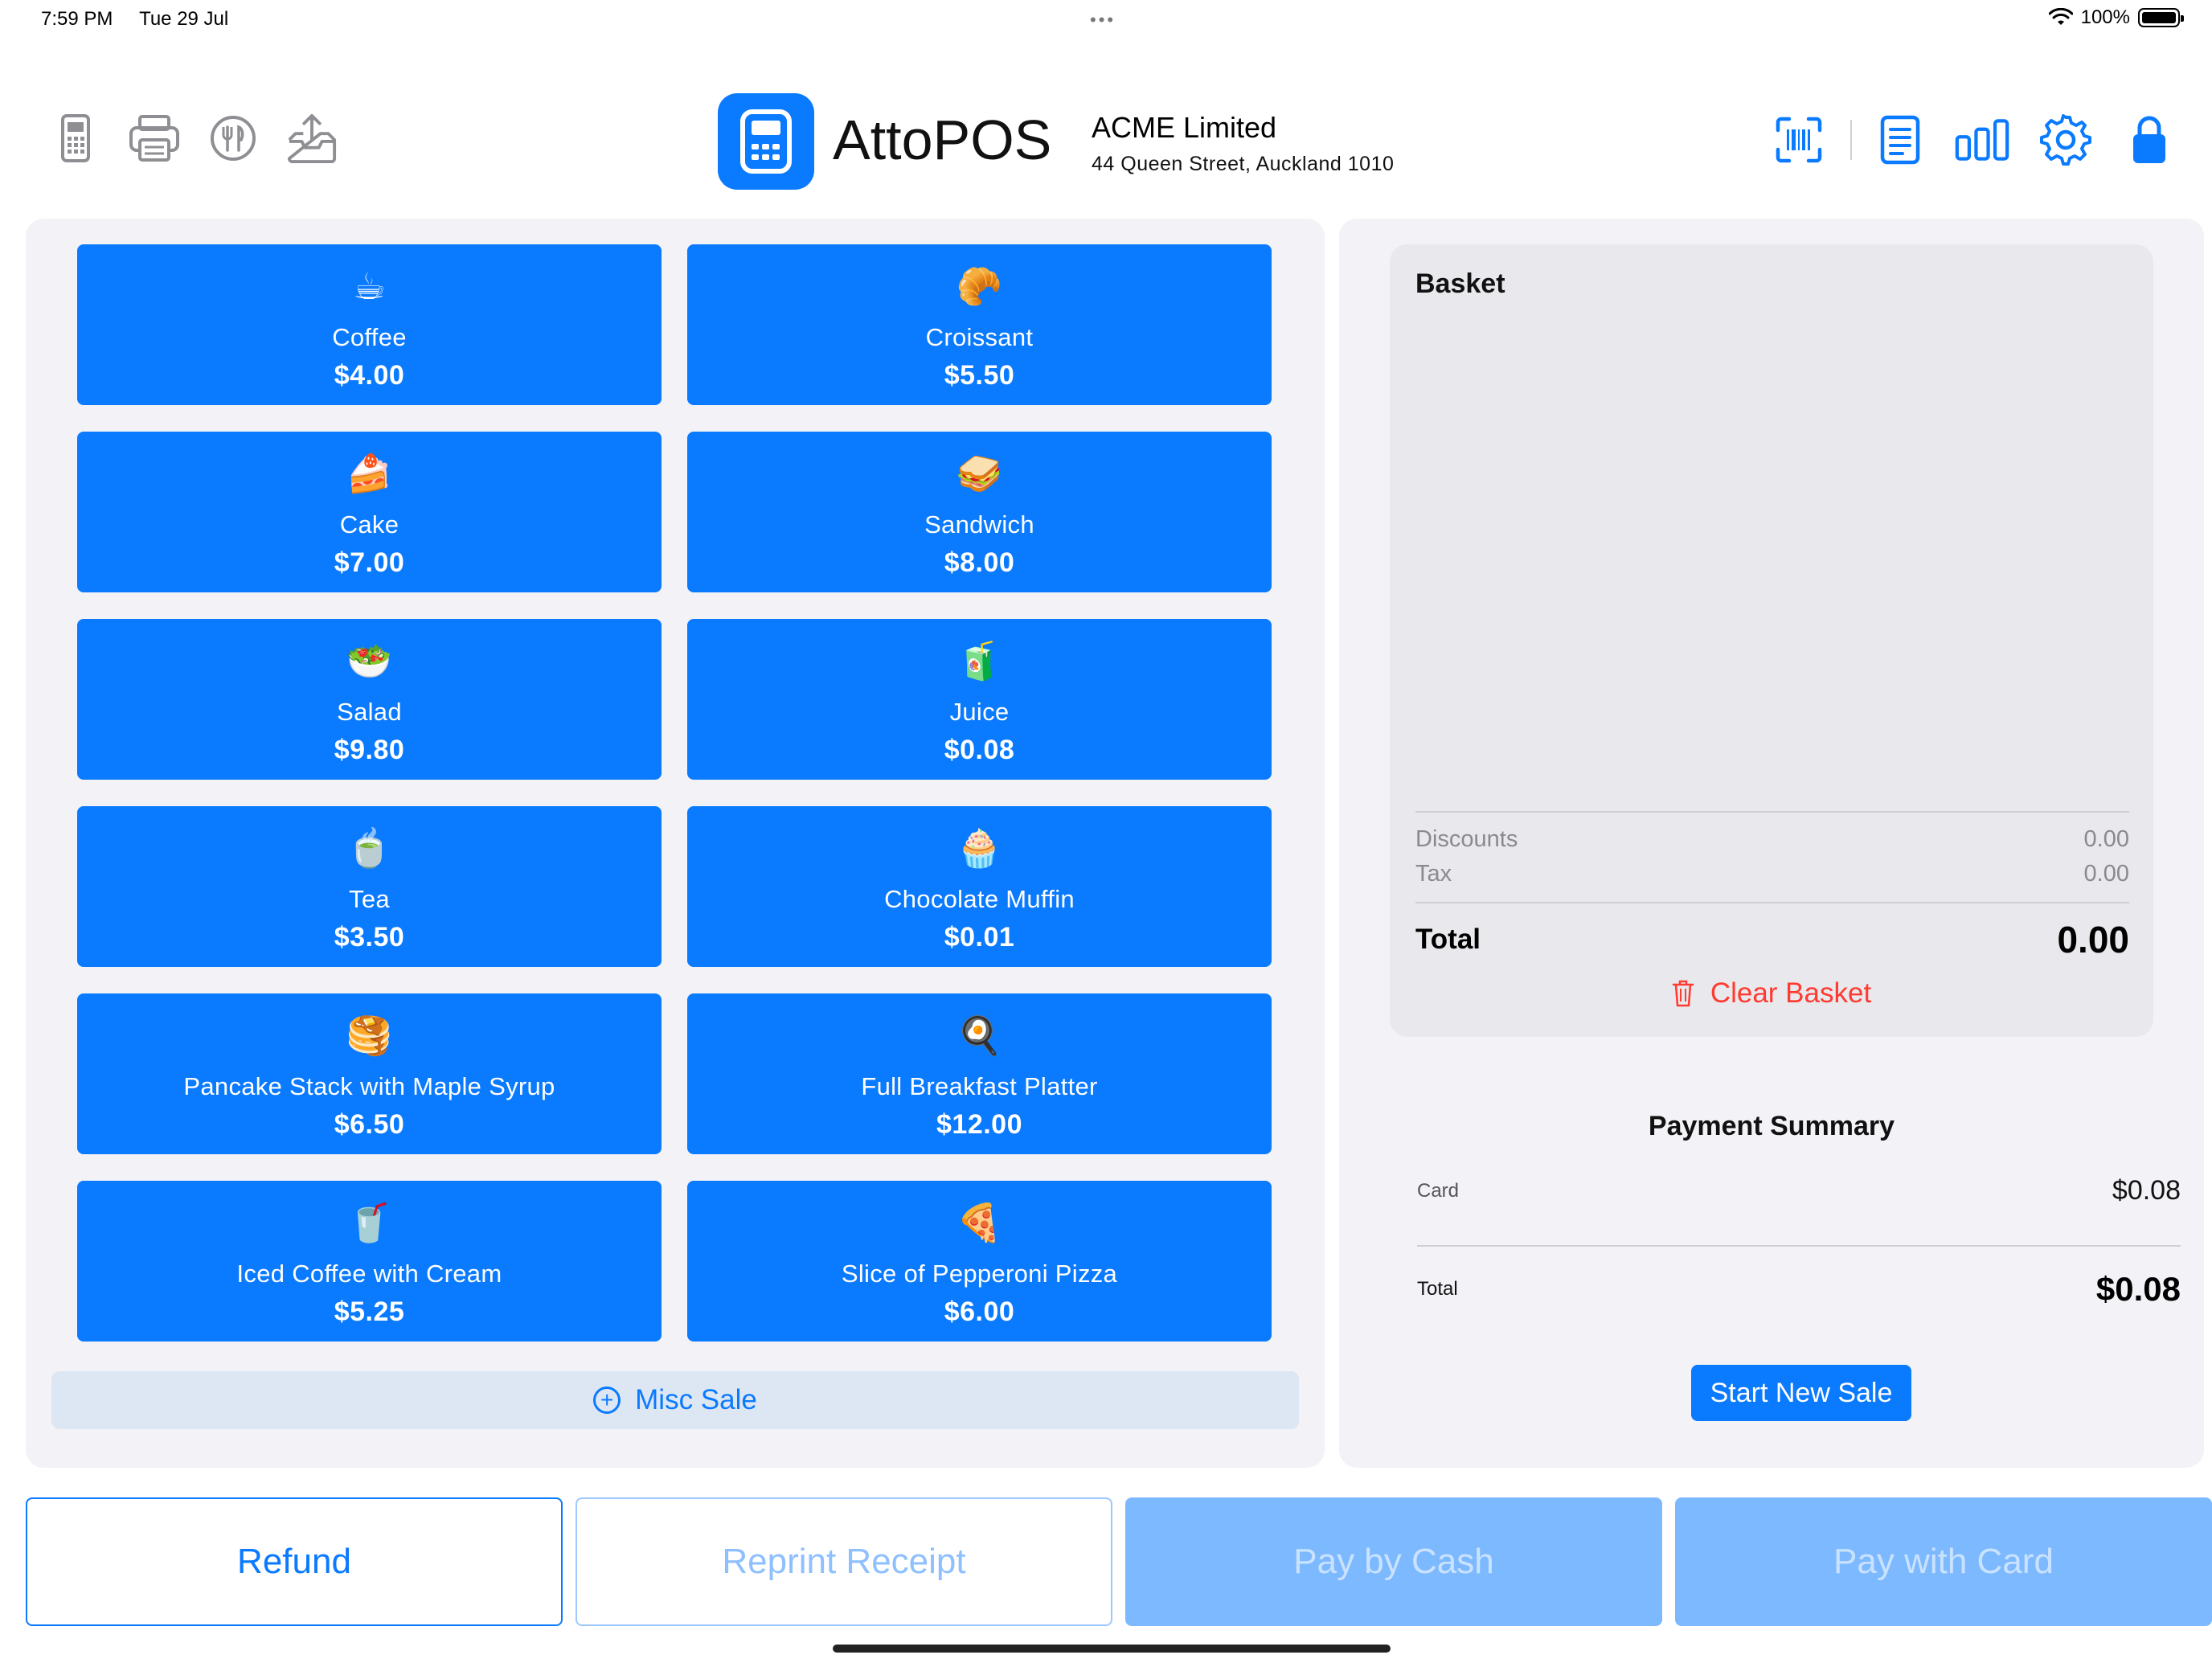 This screenshot has width=2212, height=1659. Describe the element at coordinates (766, 141) in the screenshot. I see `app-logo` at that location.